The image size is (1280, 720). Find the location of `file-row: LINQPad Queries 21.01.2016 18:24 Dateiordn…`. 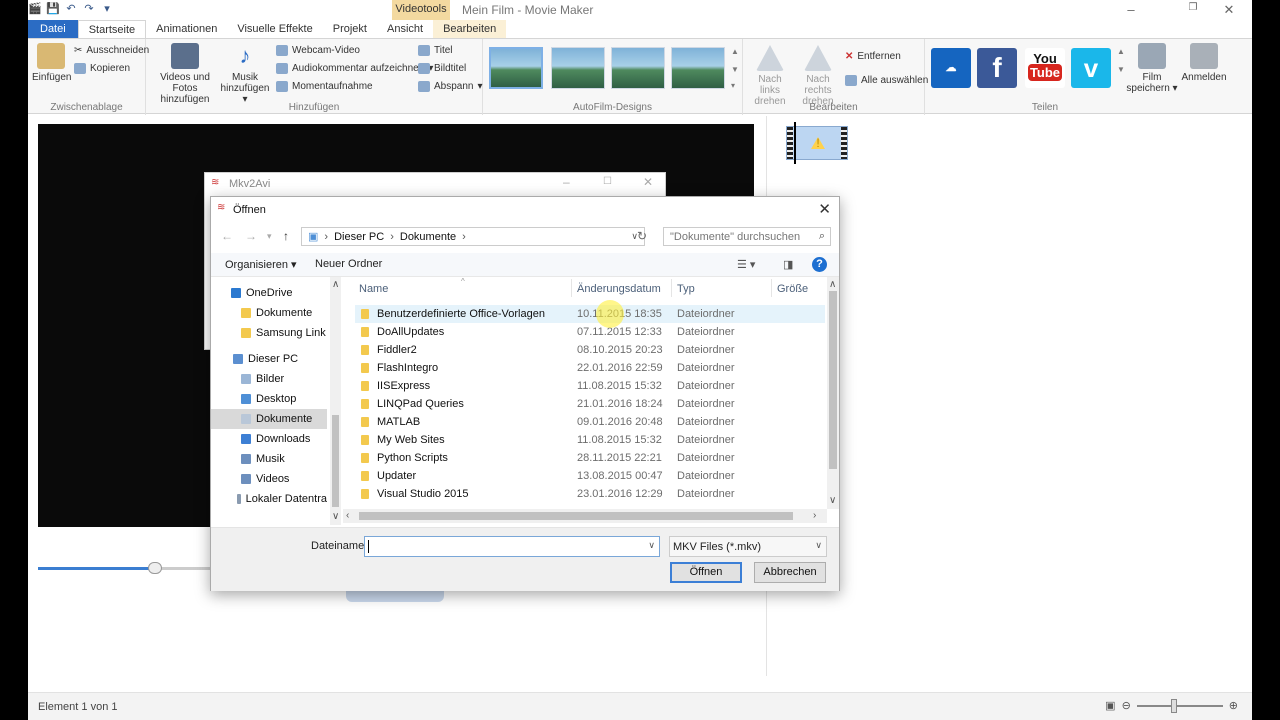

file-row: LINQPad Queries 21.01.2016 18:24 Dateiordn… is located at coordinates (590, 404).